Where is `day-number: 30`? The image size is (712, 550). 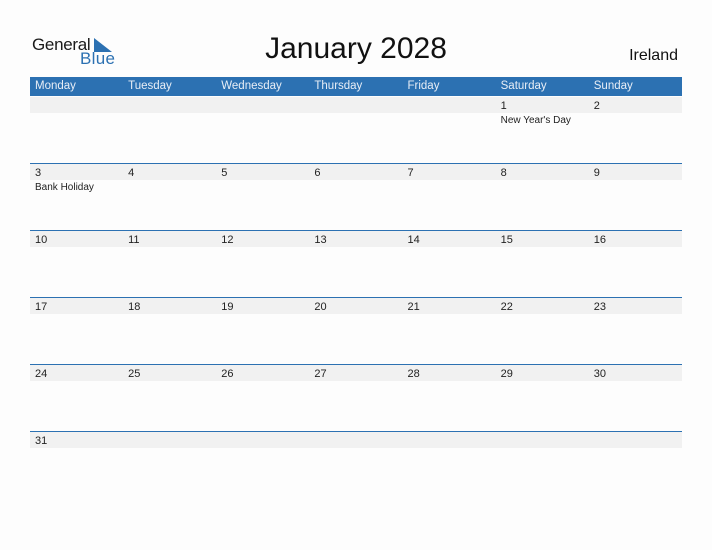 day-number: 30 is located at coordinates (599, 374).